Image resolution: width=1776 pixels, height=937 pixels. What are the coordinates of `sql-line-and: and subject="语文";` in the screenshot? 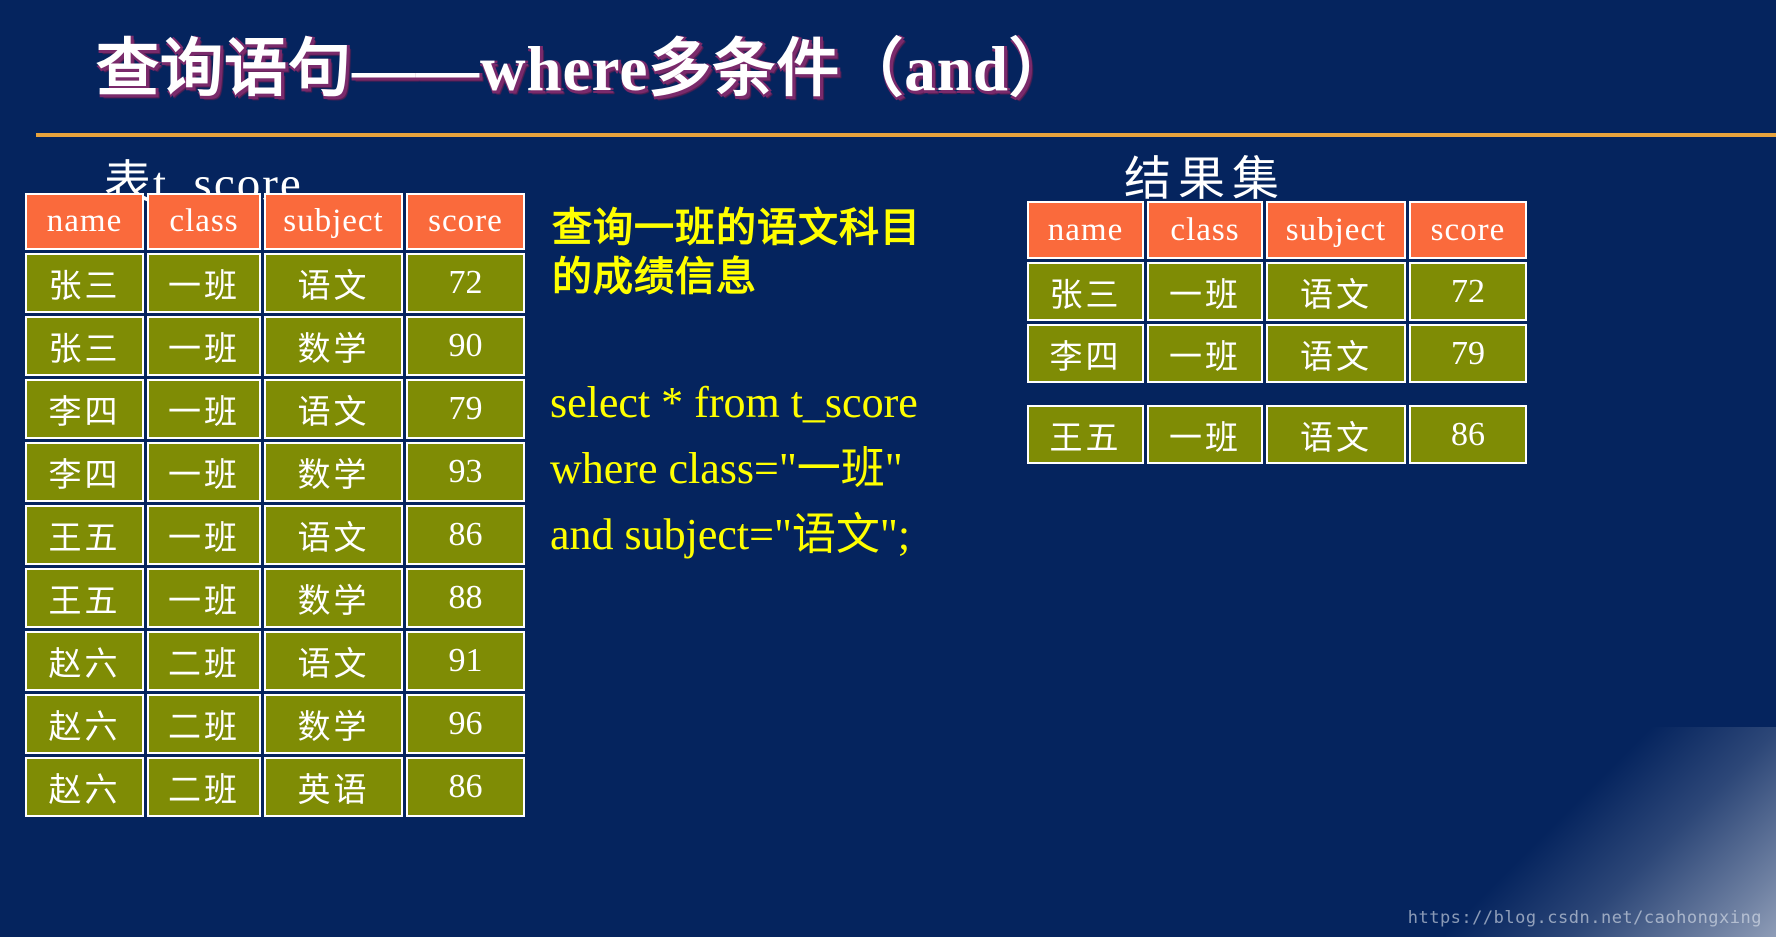 It's located at (730, 534).